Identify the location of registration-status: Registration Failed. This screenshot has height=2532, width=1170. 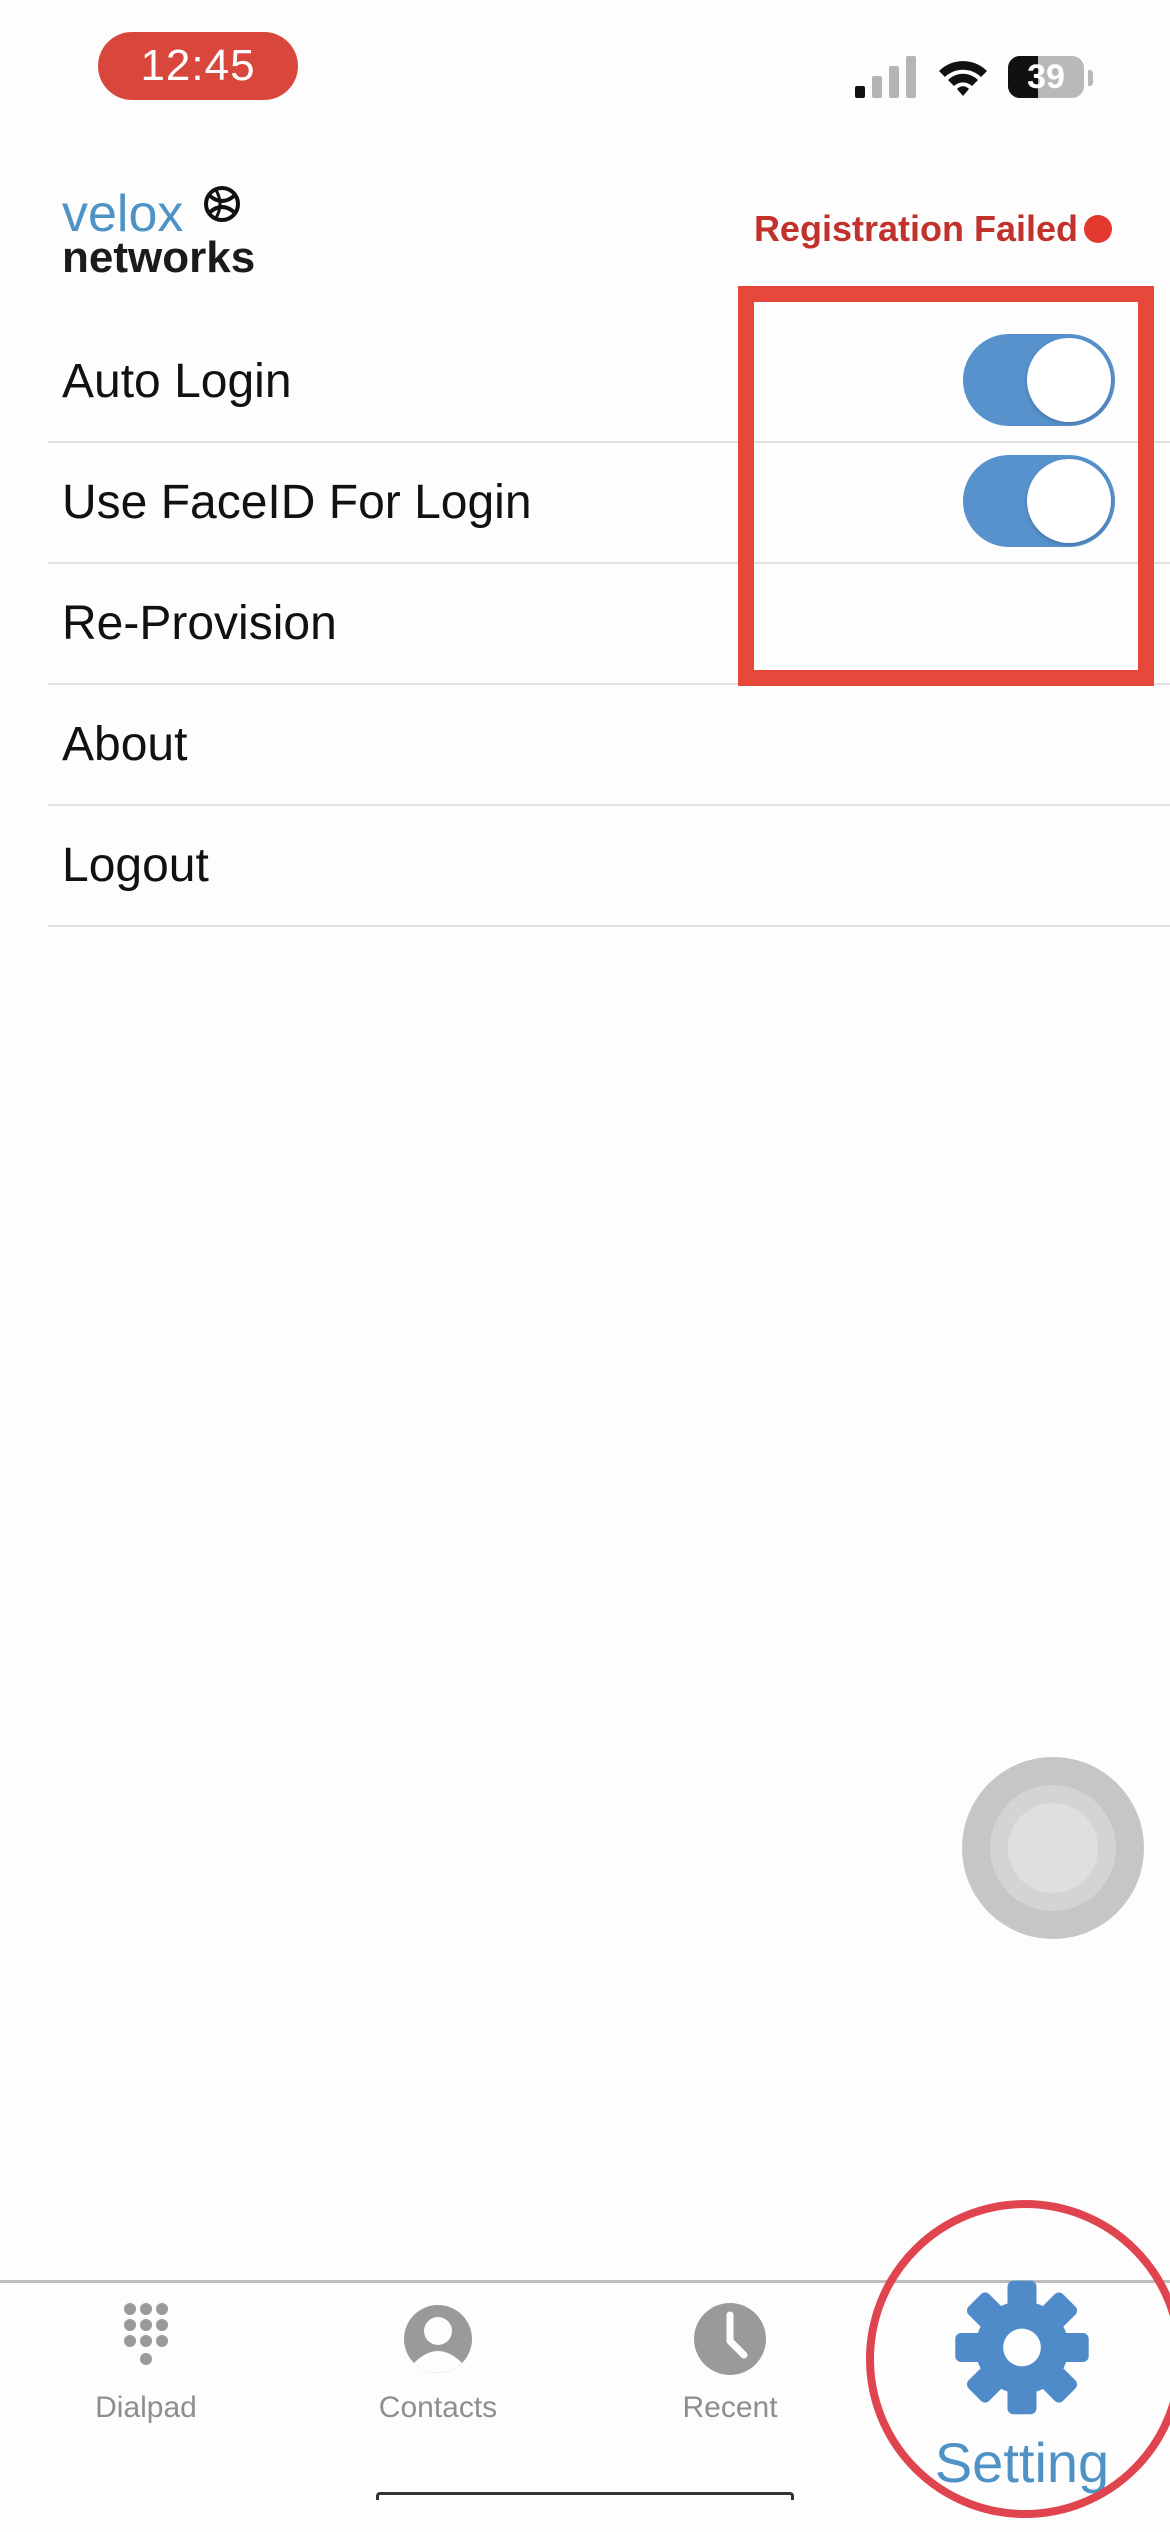
(933, 229).